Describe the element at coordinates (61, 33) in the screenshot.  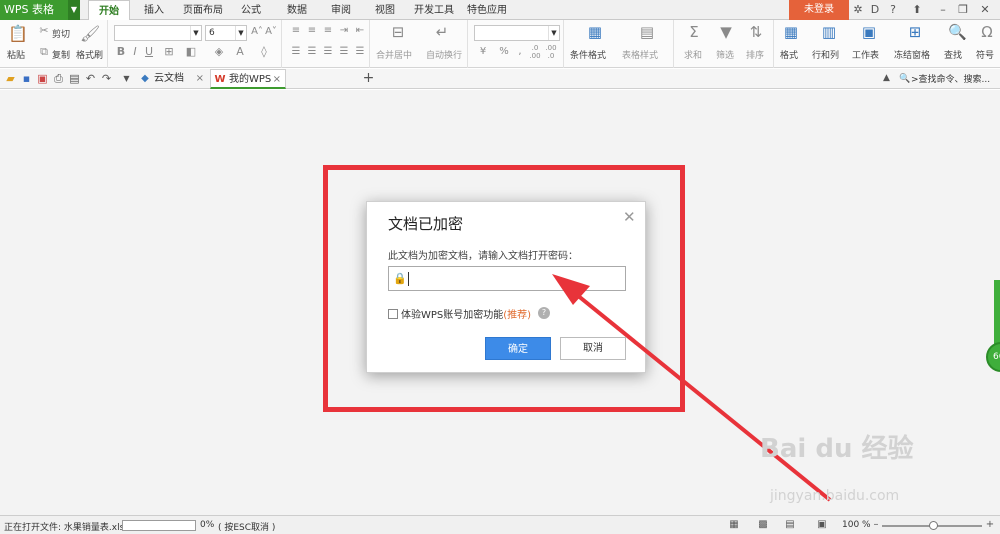
I see `cut-label: 剪切` at that location.